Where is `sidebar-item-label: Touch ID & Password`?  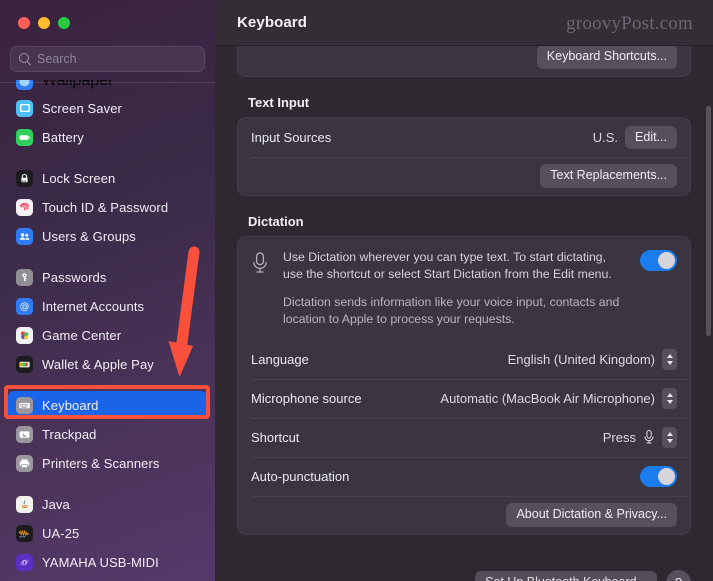
sidebar-item-label: Touch ID & Password is located at coordinates (105, 207).